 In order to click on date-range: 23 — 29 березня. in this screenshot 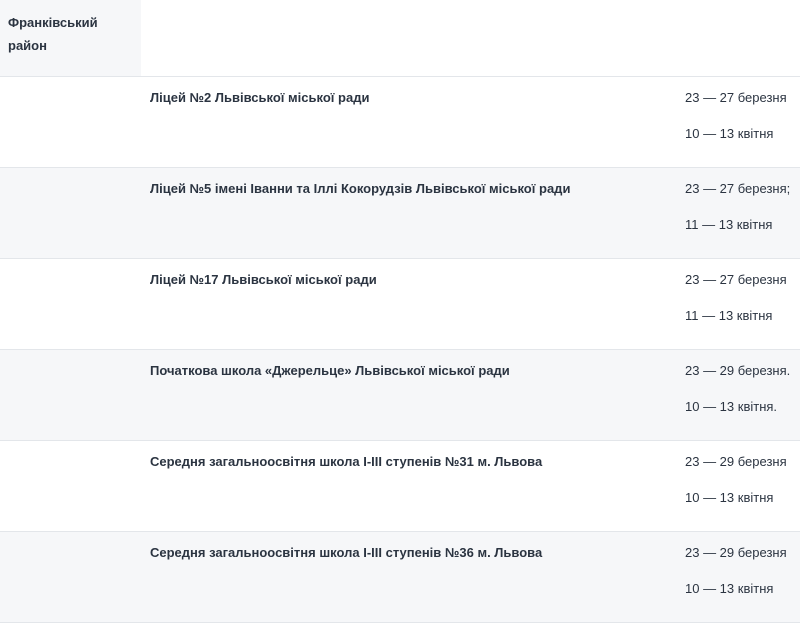, I will do `click(738, 370)`.